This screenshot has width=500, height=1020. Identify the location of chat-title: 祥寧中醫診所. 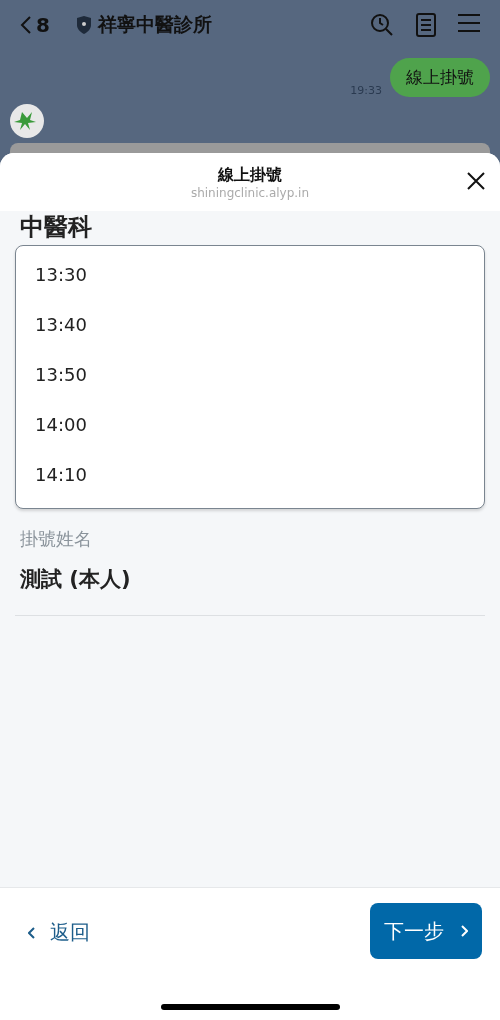
(154, 24).